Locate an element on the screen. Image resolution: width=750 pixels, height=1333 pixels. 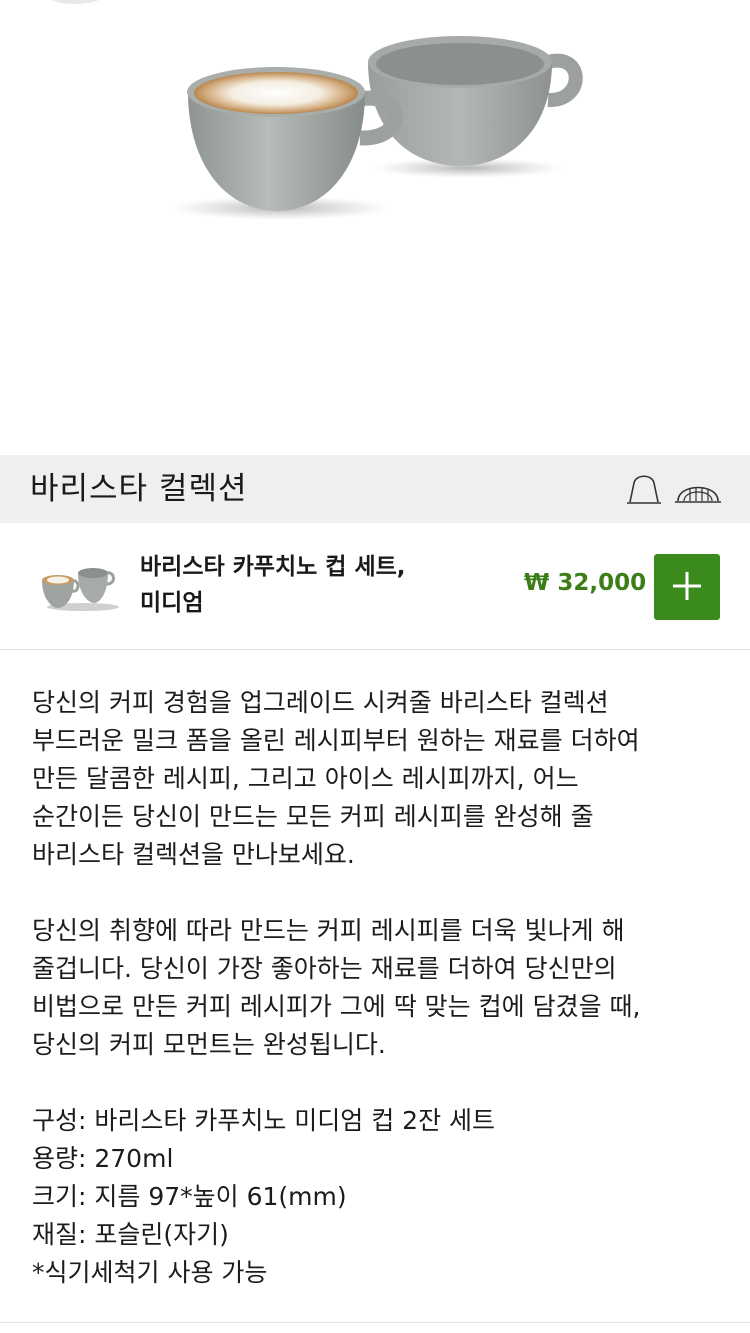
add-to-cart-button is located at coordinates (687, 587).